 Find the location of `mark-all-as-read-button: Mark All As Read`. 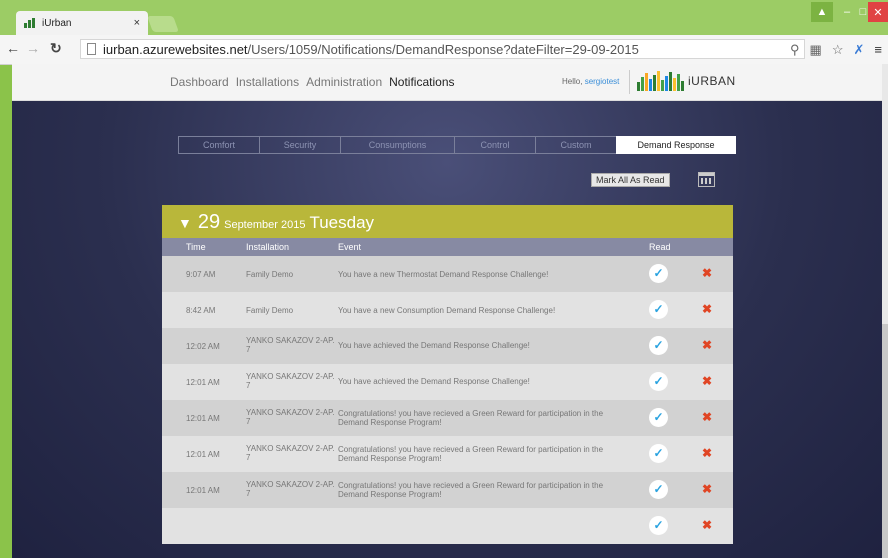

mark-all-as-read-button: Mark All As Read is located at coordinates (630, 180).